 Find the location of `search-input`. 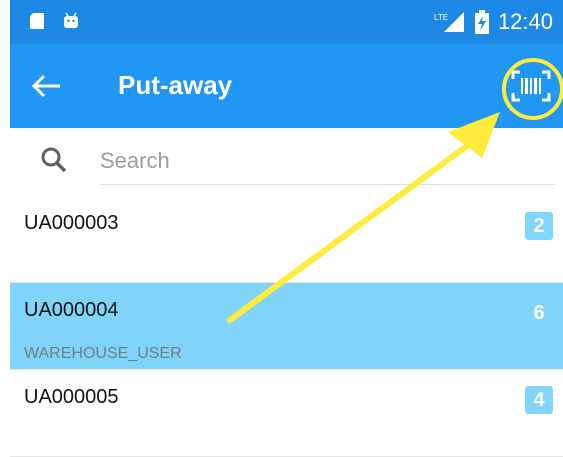

search-input is located at coordinates (327, 161).